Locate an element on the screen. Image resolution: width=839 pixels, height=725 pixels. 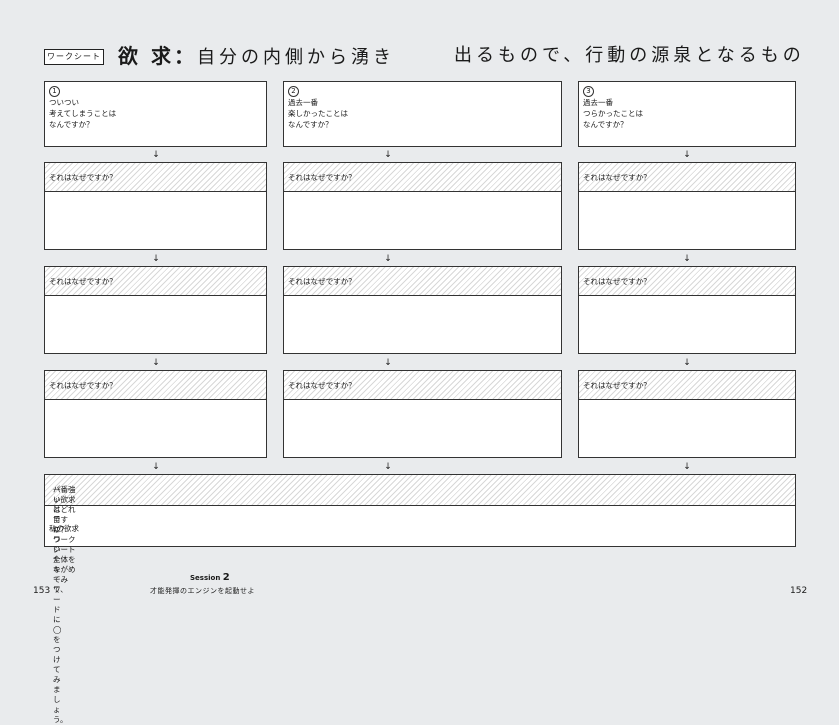
why-box-r3-c3: それはなぜですか？ is located at coordinates (687, 414).